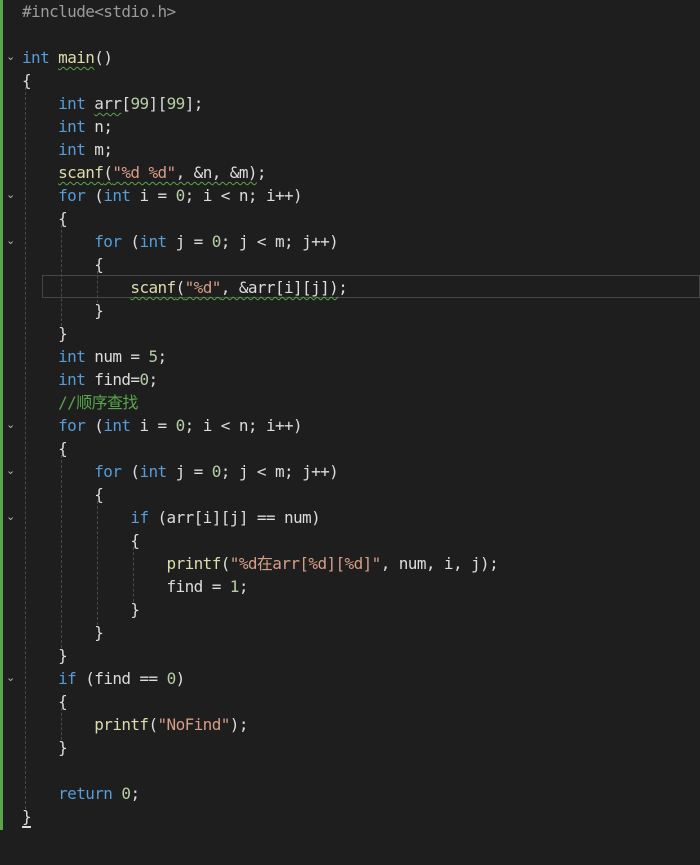 This screenshot has height=865, width=700. I want to click on code-line: //顺序查找, so click(80, 402).